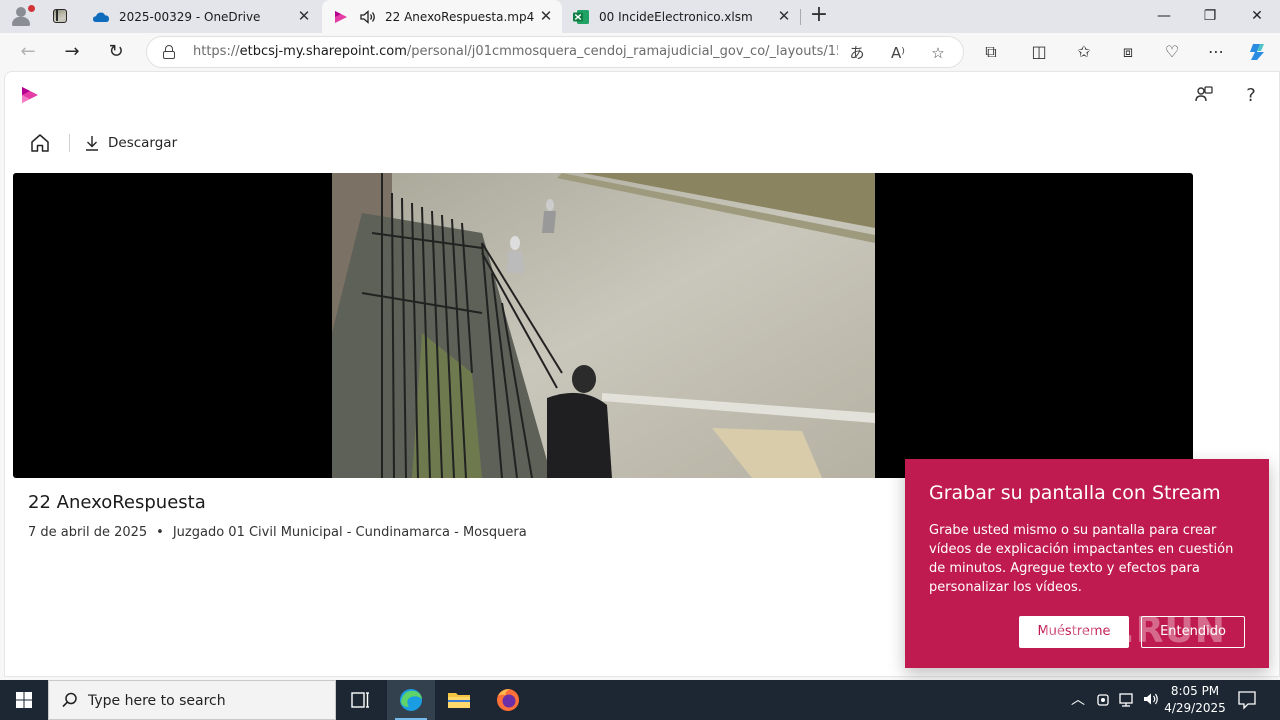  I want to click on taskbar-firefox-app, so click(508, 700).